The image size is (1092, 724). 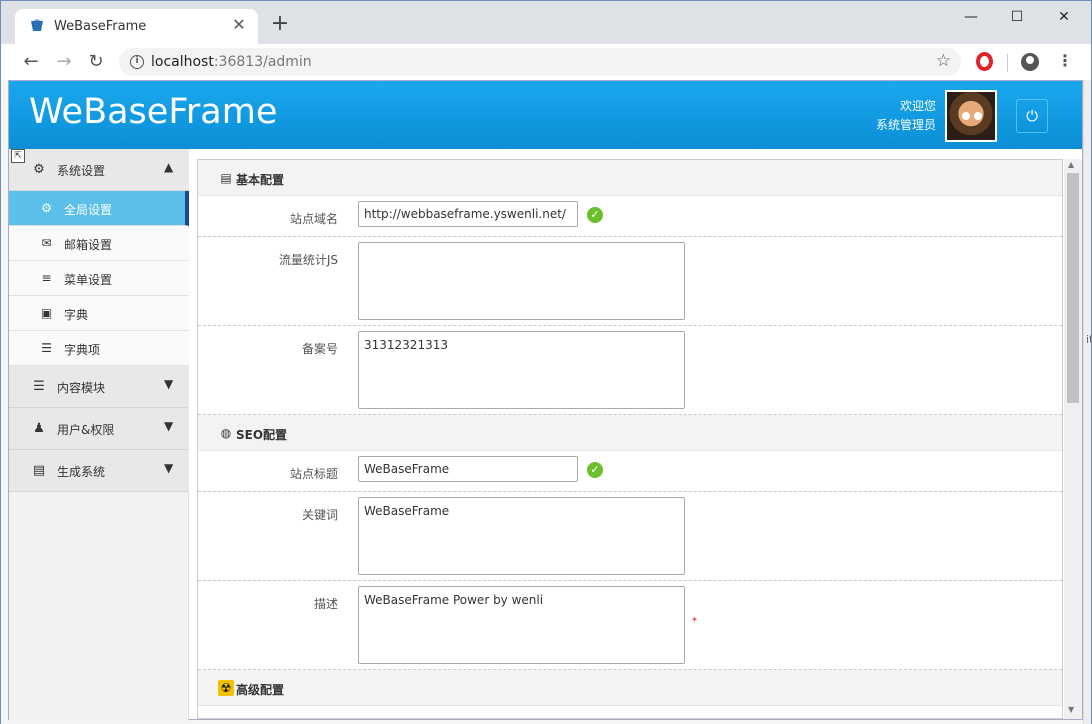 I want to click on new-tab-button: +, so click(x=280, y=24).